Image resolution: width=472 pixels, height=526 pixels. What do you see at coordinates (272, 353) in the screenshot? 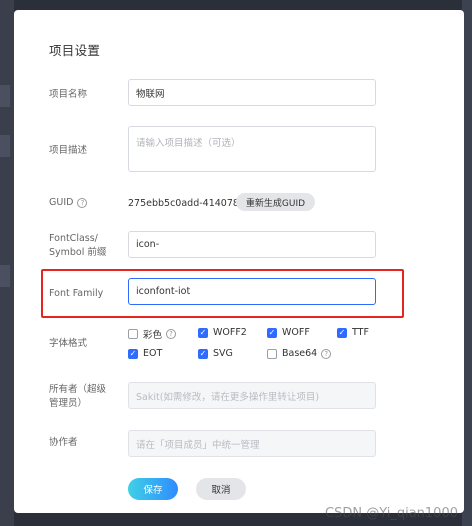
I see `checkbox-base64-box` at bounding box center [272, 353].